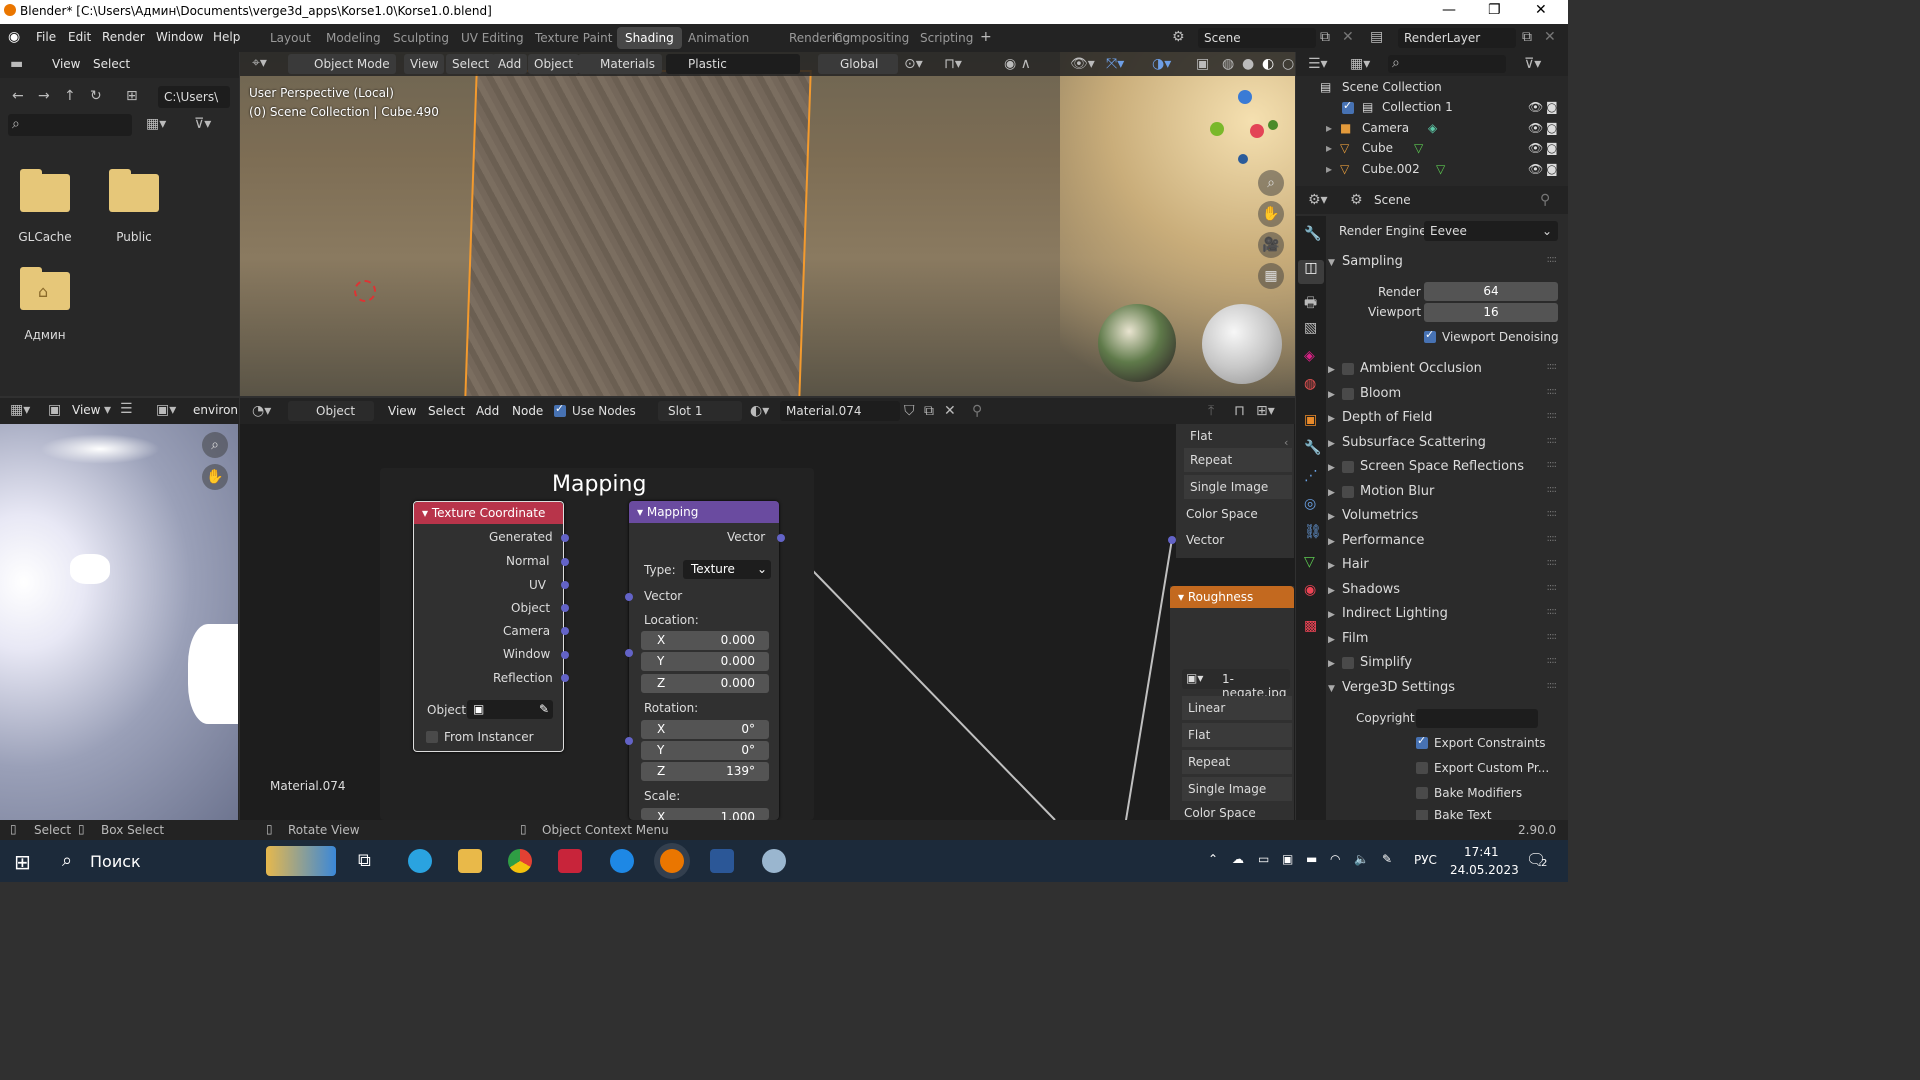 The height and width of the screenshot is (1080, 1920). What do you see at coordinates (1446, 593) in the screenshot?
I see `panel-shadows: ▶ Shadows::::` at bounding box center [1446, 593].